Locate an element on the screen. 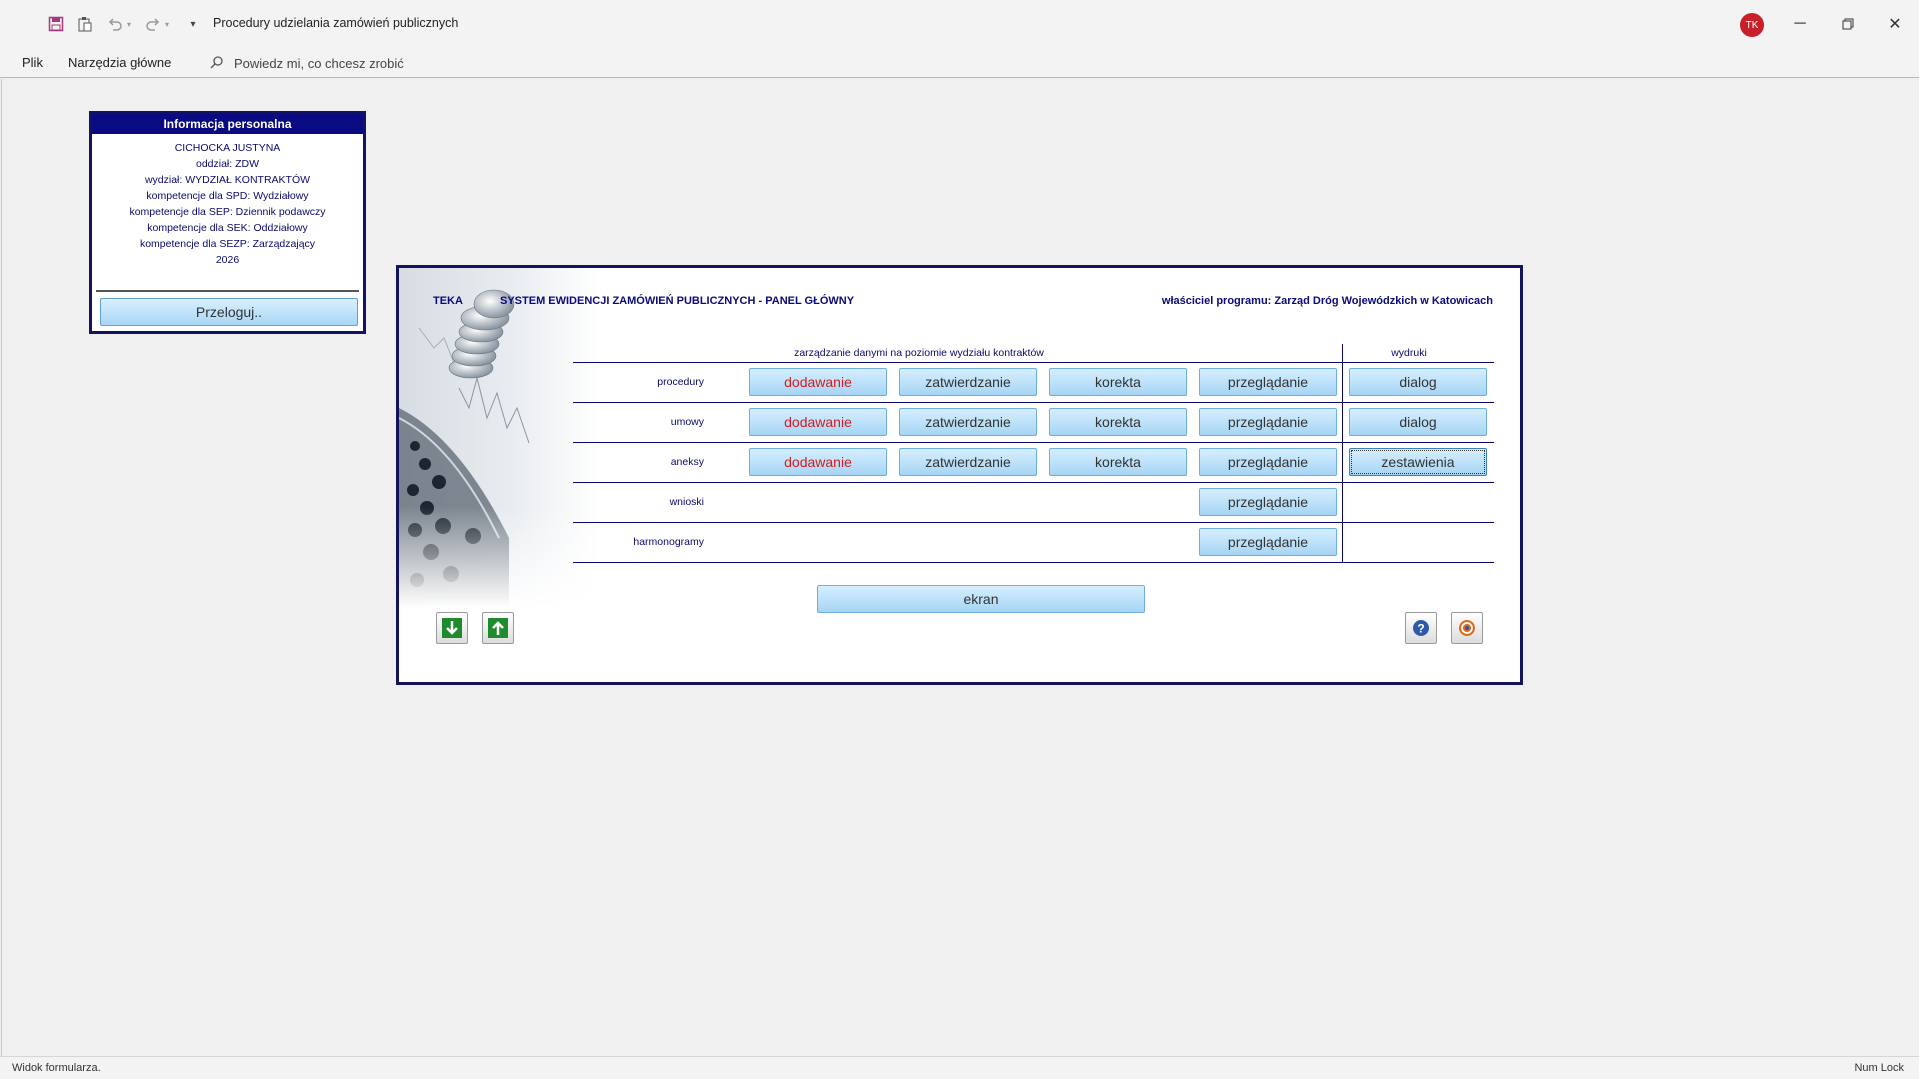 Image resolution: width=1919 pixels, height=1079 pixels. info-department: wydział: WYDZIAŁ KONTRAKTÓW is located at coordinates (227, 180).